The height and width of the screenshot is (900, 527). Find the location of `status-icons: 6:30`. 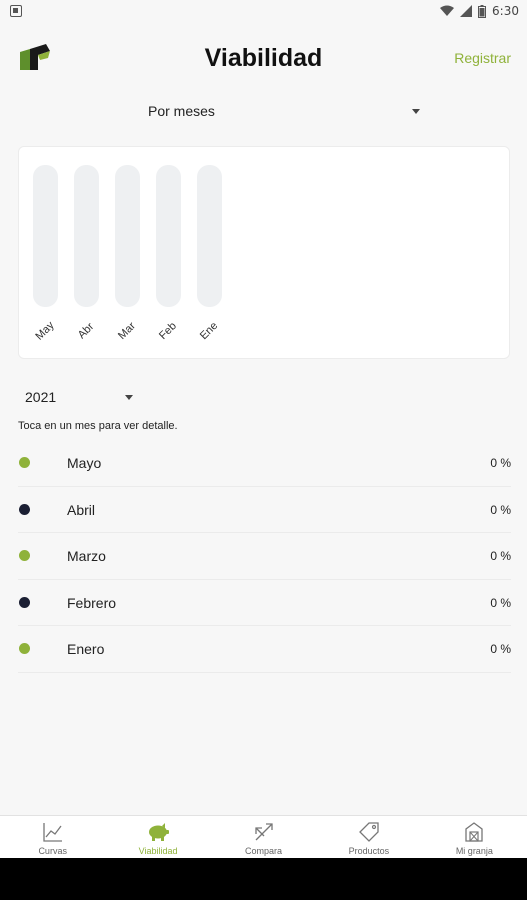

status-icons: 6:30 is located at coordinates (479, 11).